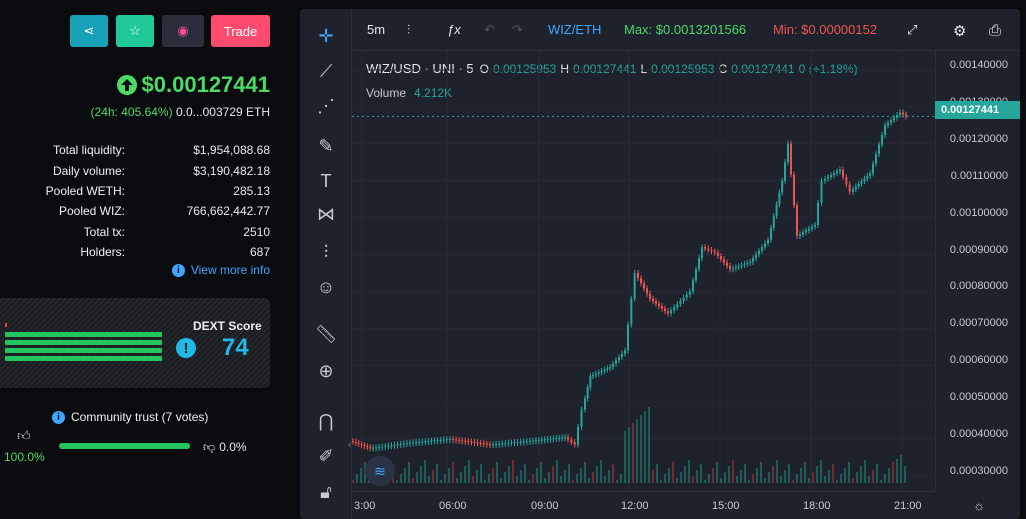  I want to click on redo-icon: ↷, so click(517, 30).